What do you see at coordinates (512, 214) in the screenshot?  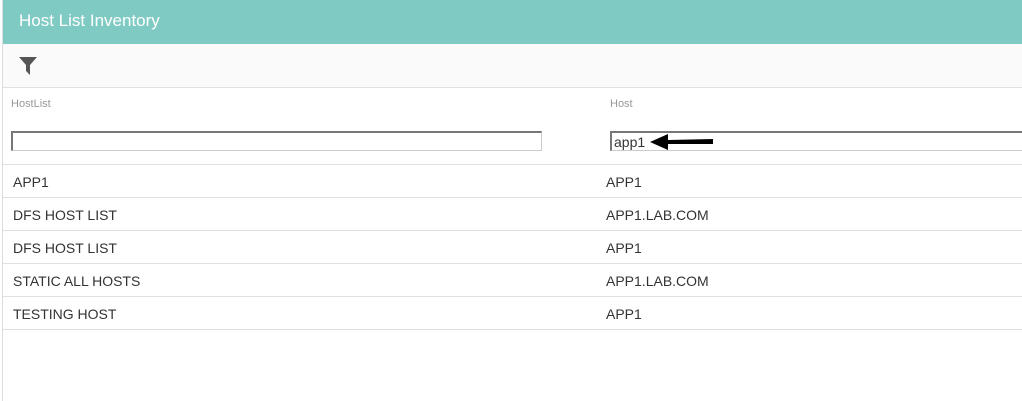 I see `table-row: DFS HOST LIST APP1.LAB.COM` at bounding box center [512, 214].